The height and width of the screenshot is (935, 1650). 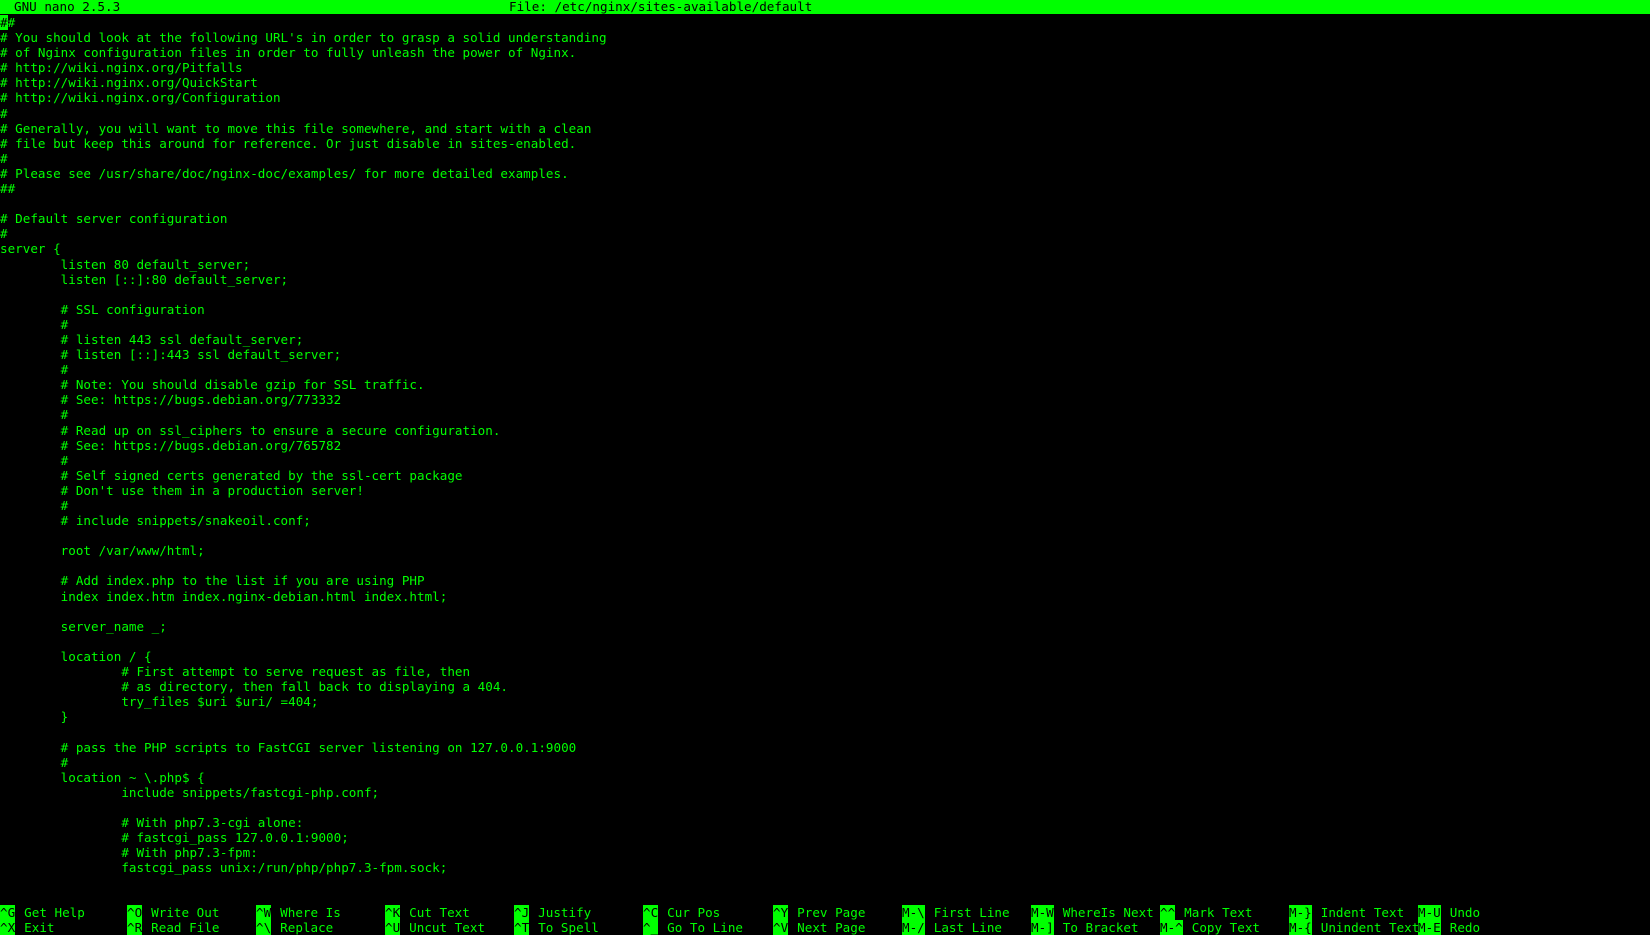 What do you see at coordinates (1449, 927) in the screenshot?
I see `shortcut-item: M-E Redo` at bounding box center [1449, 927].